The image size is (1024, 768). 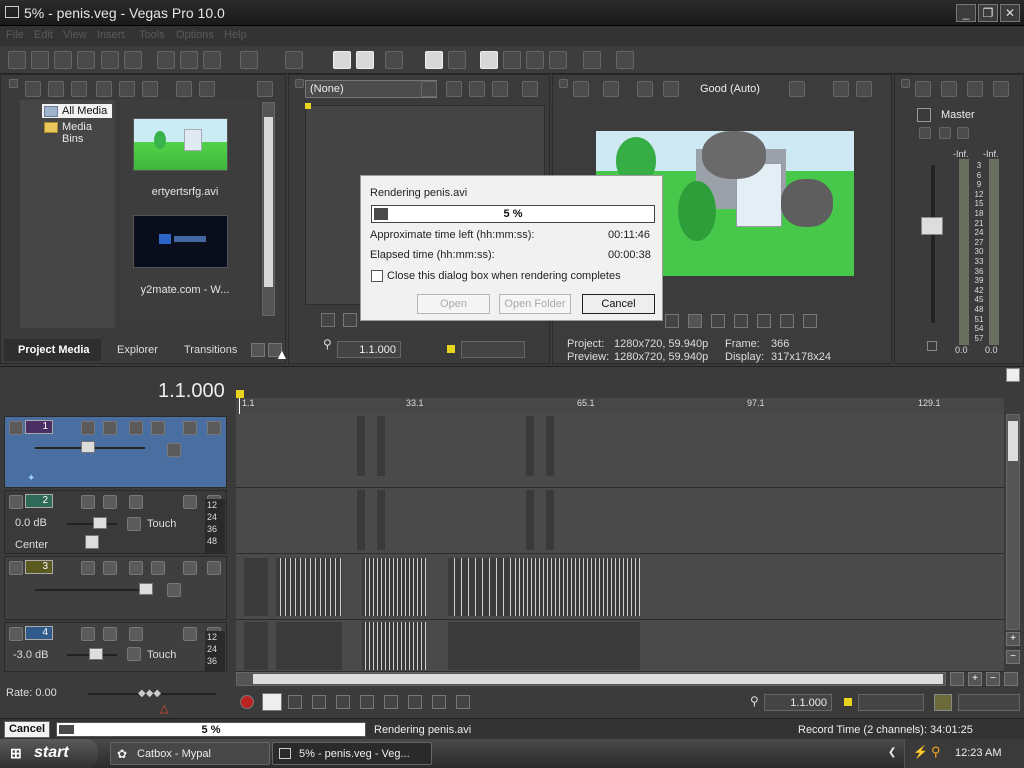 I want to click on trimmer-play-icon, so click(x=350, y=320).